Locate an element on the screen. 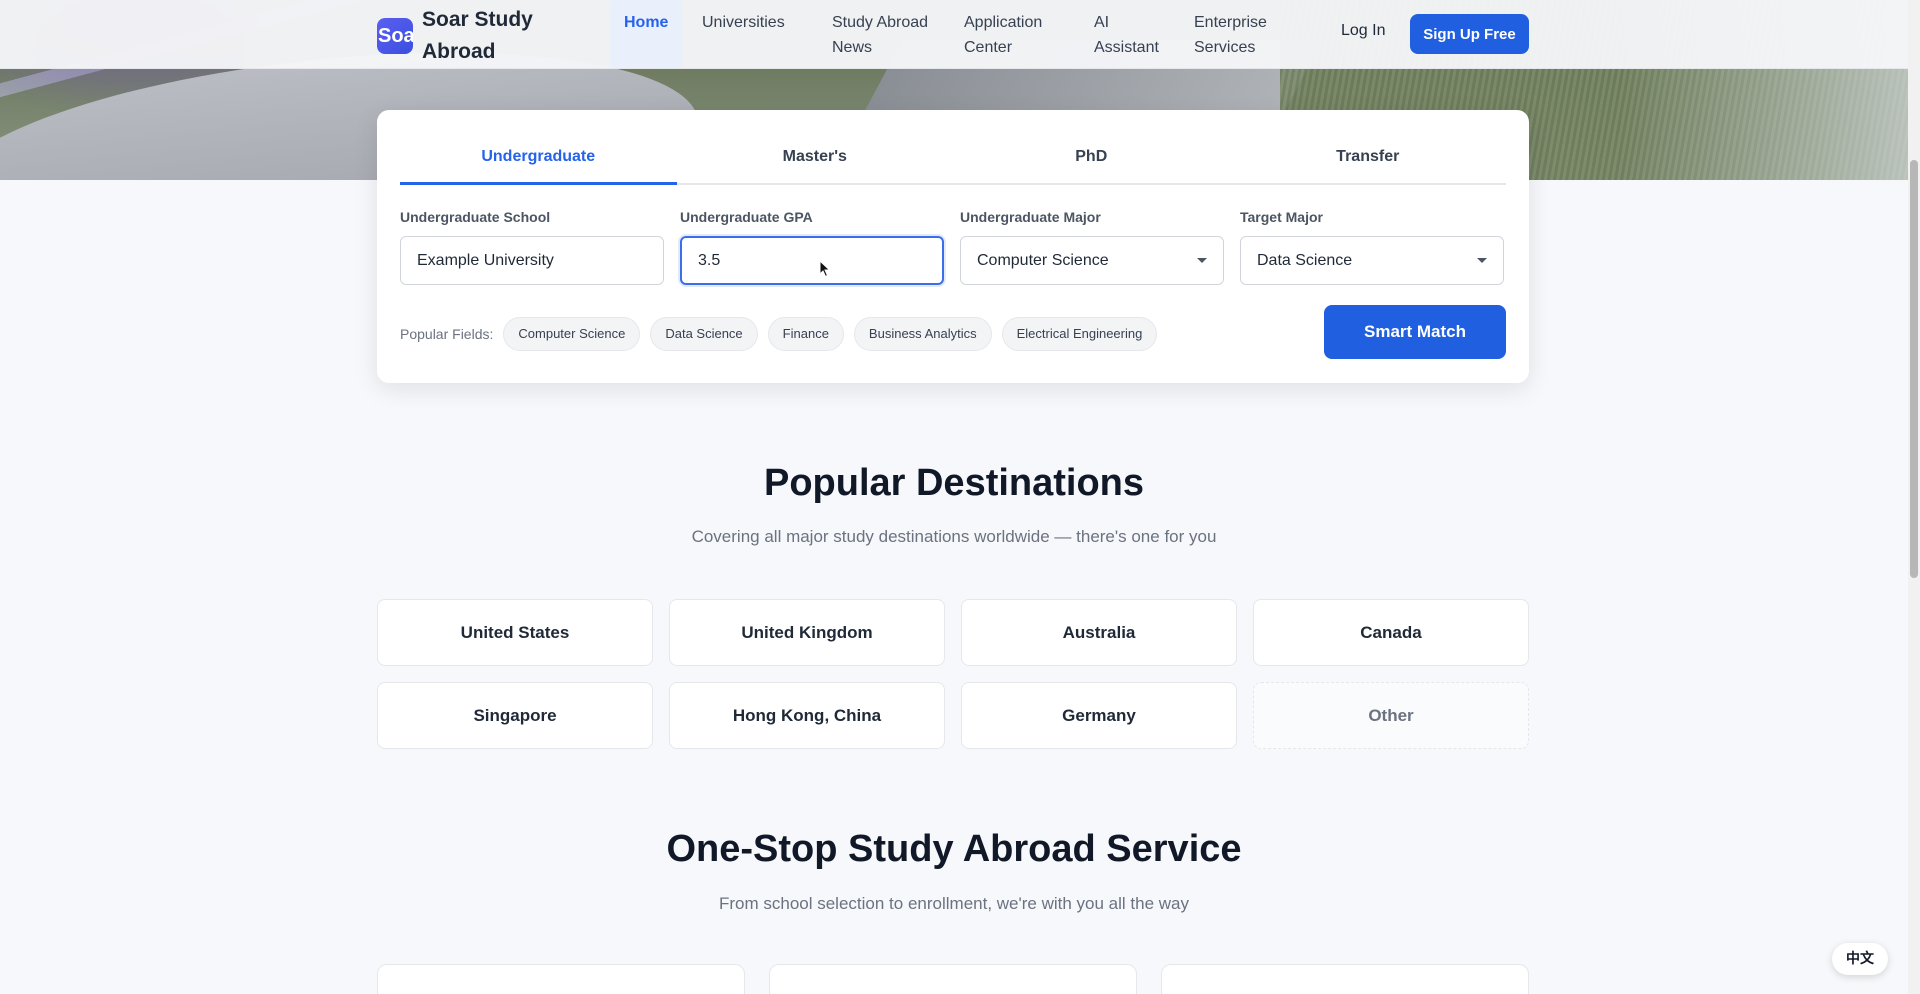 This screenshot has width=1920, height=994. nav-study-abroad-news: Study Abroad News is located at coordinates (884, 34).